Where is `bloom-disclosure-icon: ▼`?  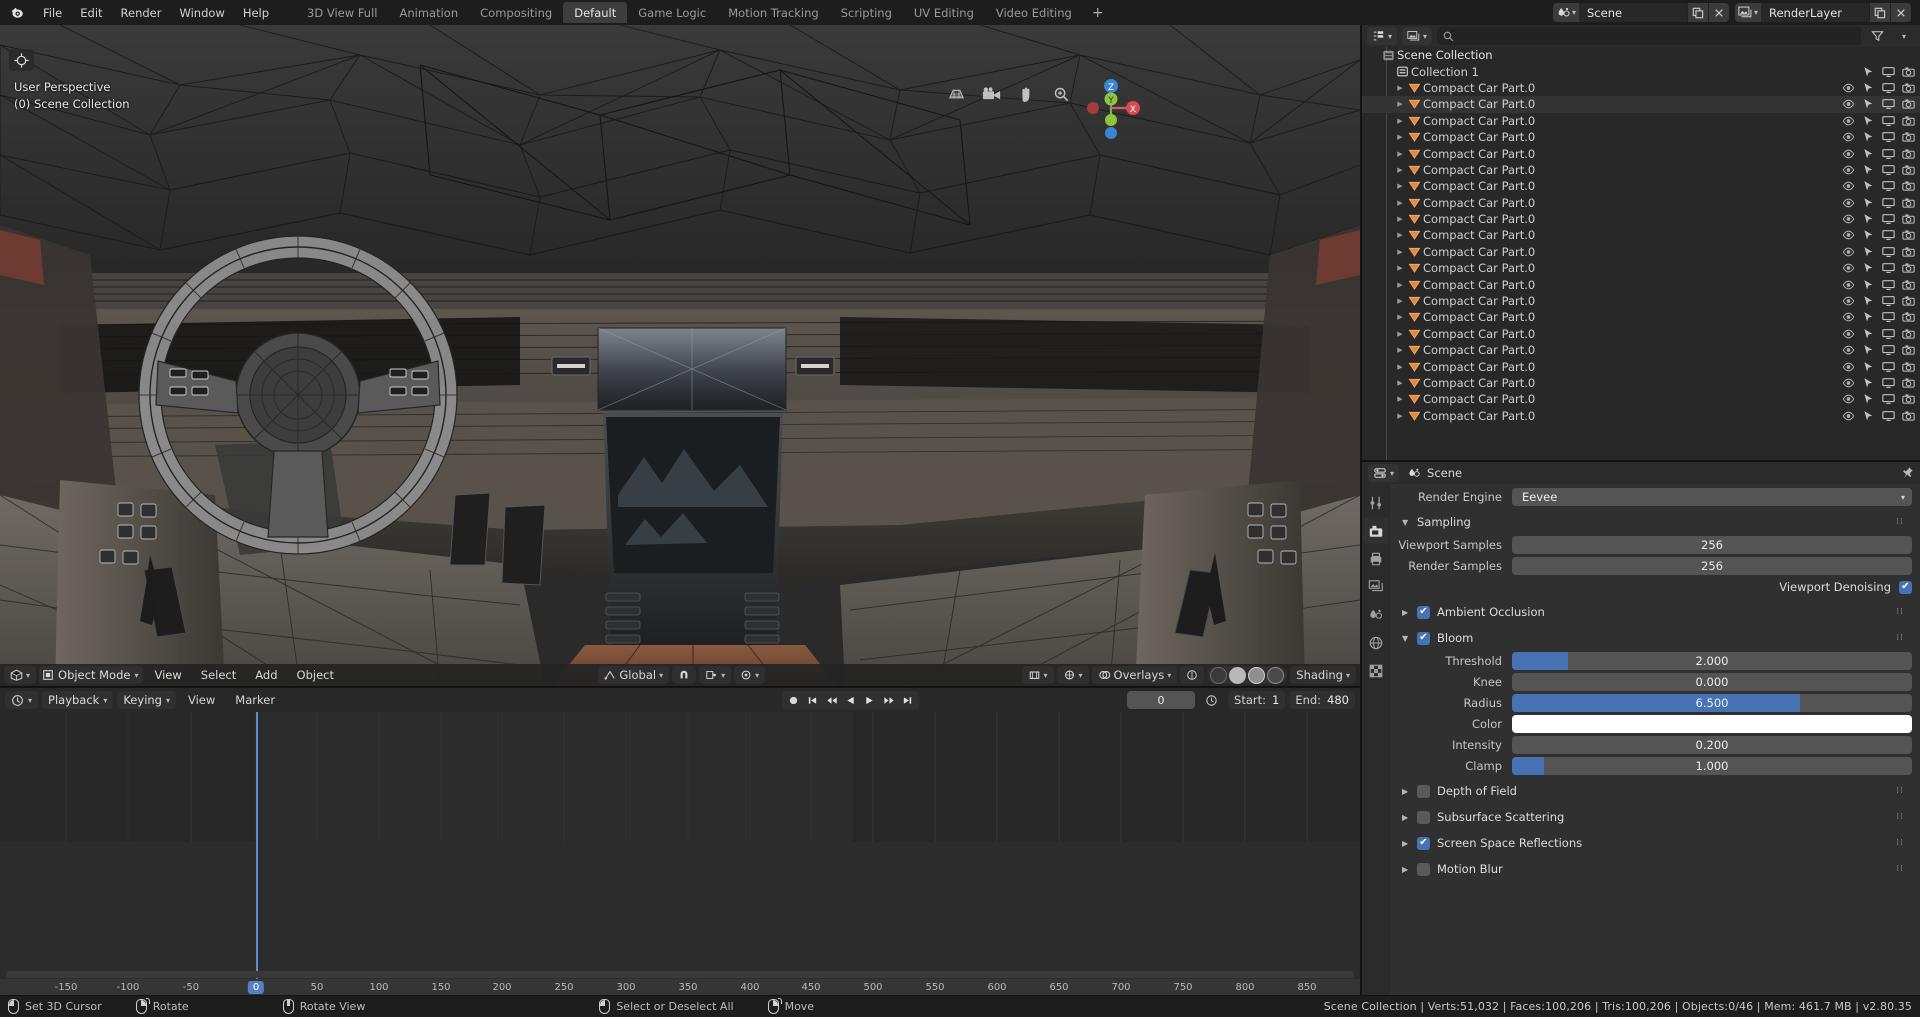 bloom-disclosure-icon: ▼ is located at coordinates (1406, 638).